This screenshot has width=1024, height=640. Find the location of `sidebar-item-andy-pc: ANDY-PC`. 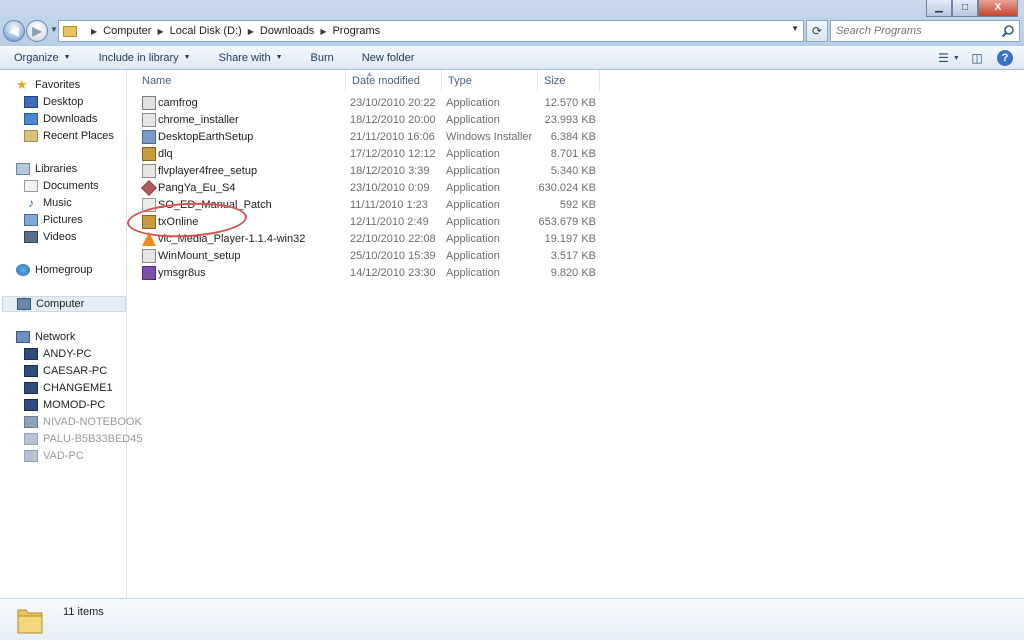

sidebar-item-andy-pc: ANDY-PC is located at coordinates (58, 354).